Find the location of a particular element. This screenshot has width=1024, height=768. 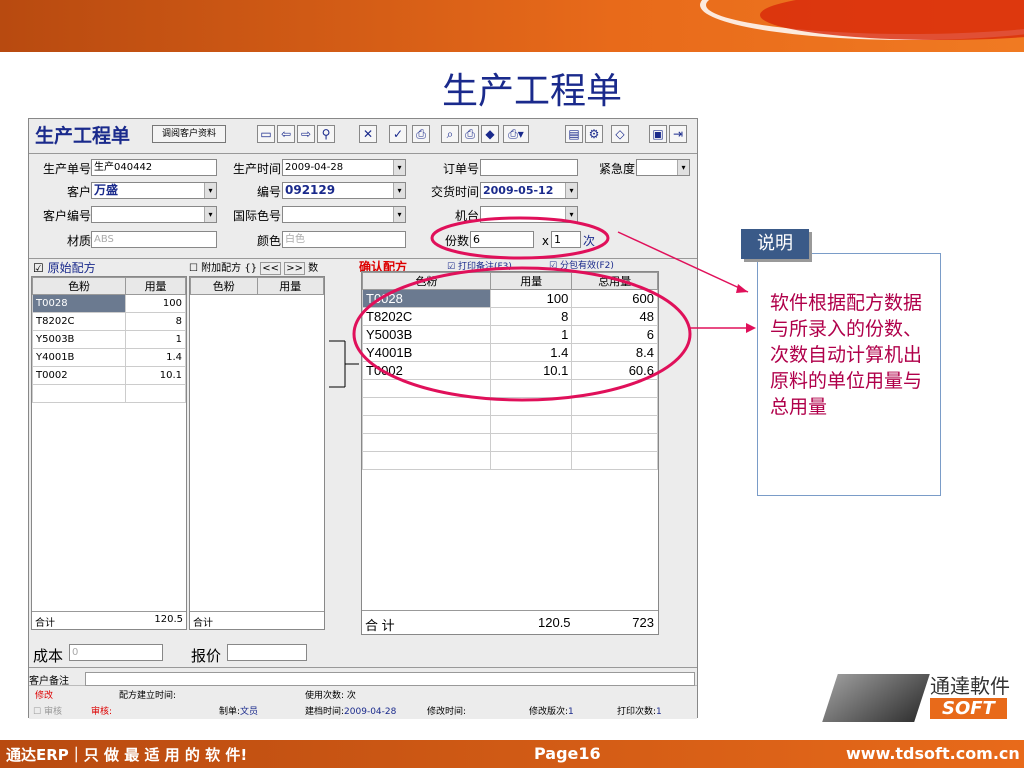

table-row: T8202C 8 48 is located at coordinates (510, 316).